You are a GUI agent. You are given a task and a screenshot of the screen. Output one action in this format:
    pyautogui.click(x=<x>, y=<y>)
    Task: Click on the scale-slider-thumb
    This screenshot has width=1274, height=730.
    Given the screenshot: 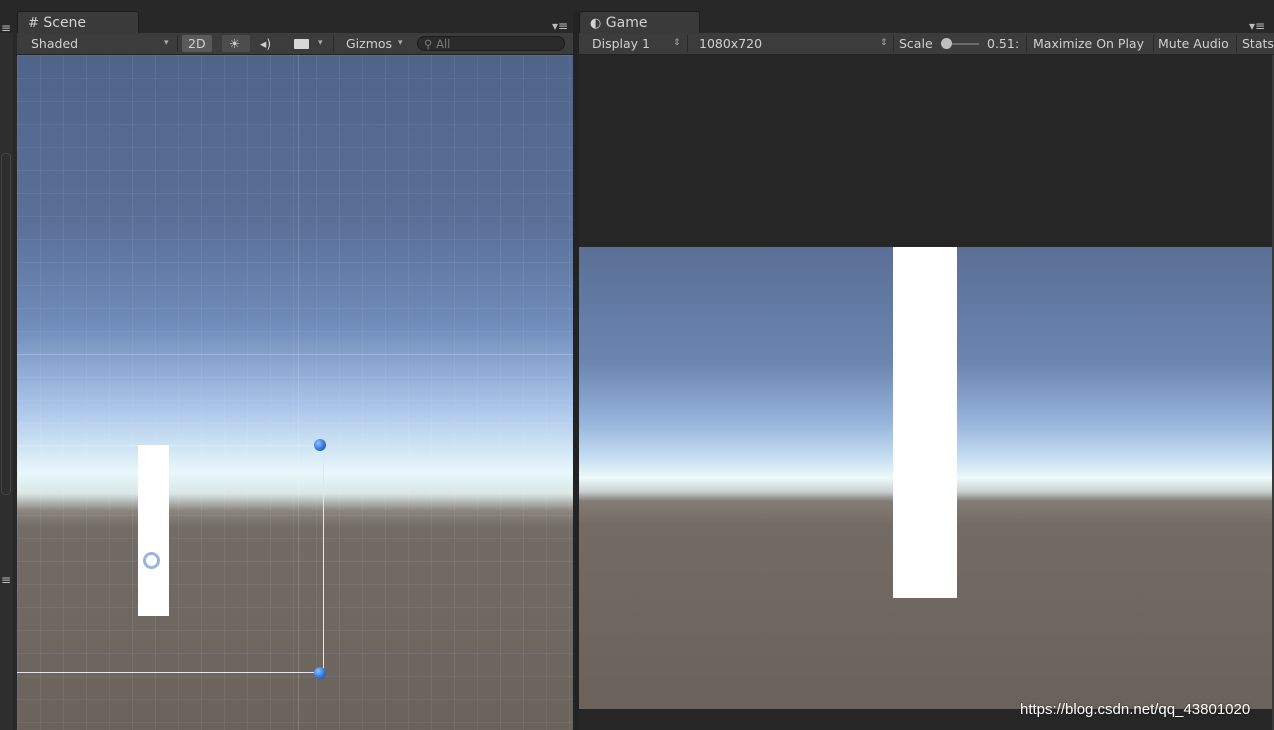 What is the action you would take?
    pyautogui.click(x=946, y=43)
    